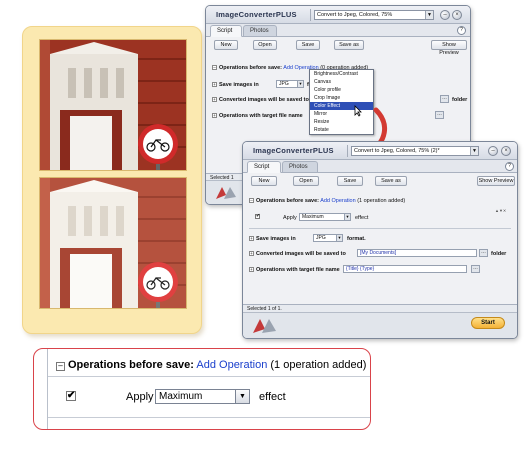  What do you see at coordinates (355, 15) in the screenshot?
I see `preset-value: Convert to Jpeg, Colored, 75%` at bounding box center [355, 15].